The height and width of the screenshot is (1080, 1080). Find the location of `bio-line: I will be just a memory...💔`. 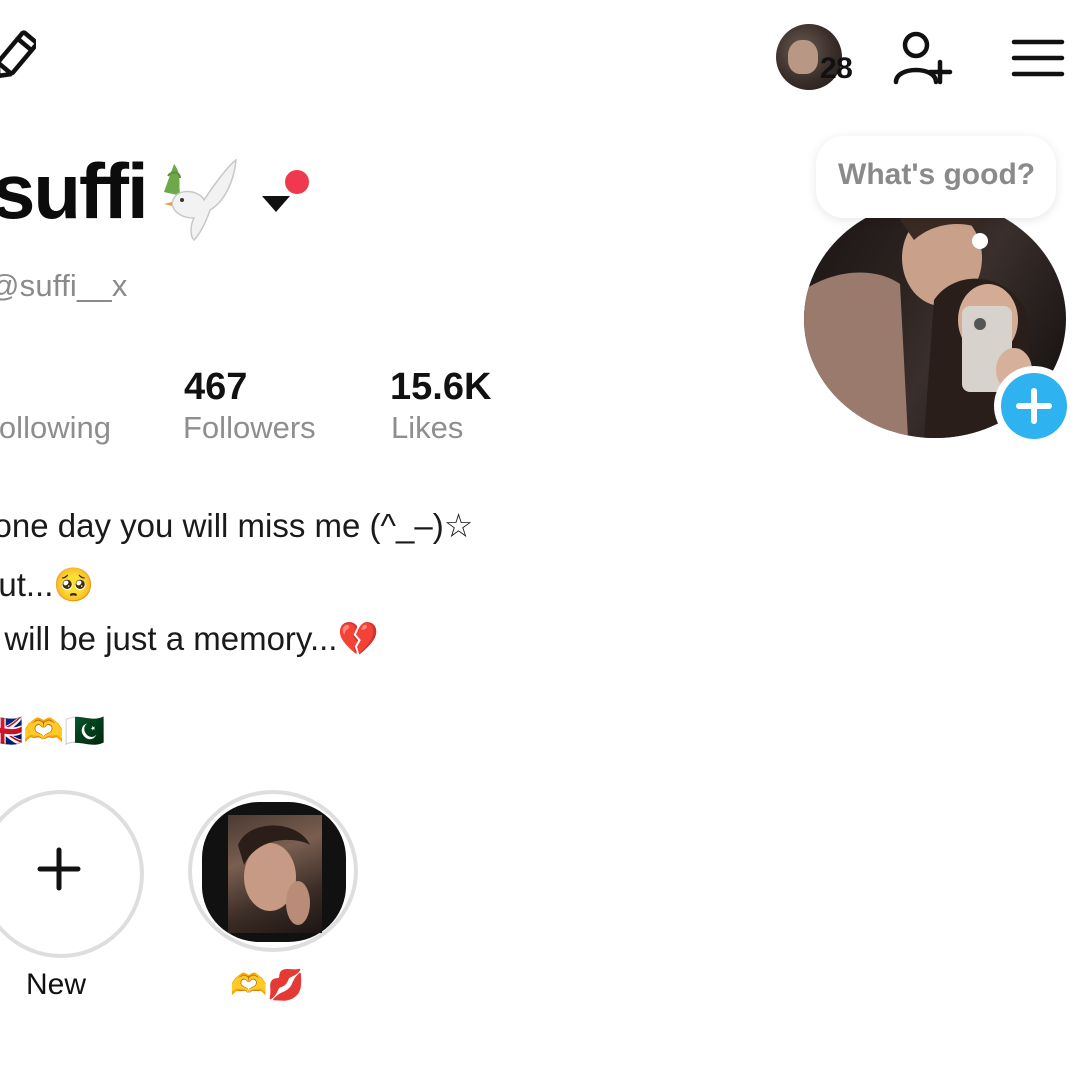

bio-line: I will be just a memory...💔 is located at coordinates (189, 638).